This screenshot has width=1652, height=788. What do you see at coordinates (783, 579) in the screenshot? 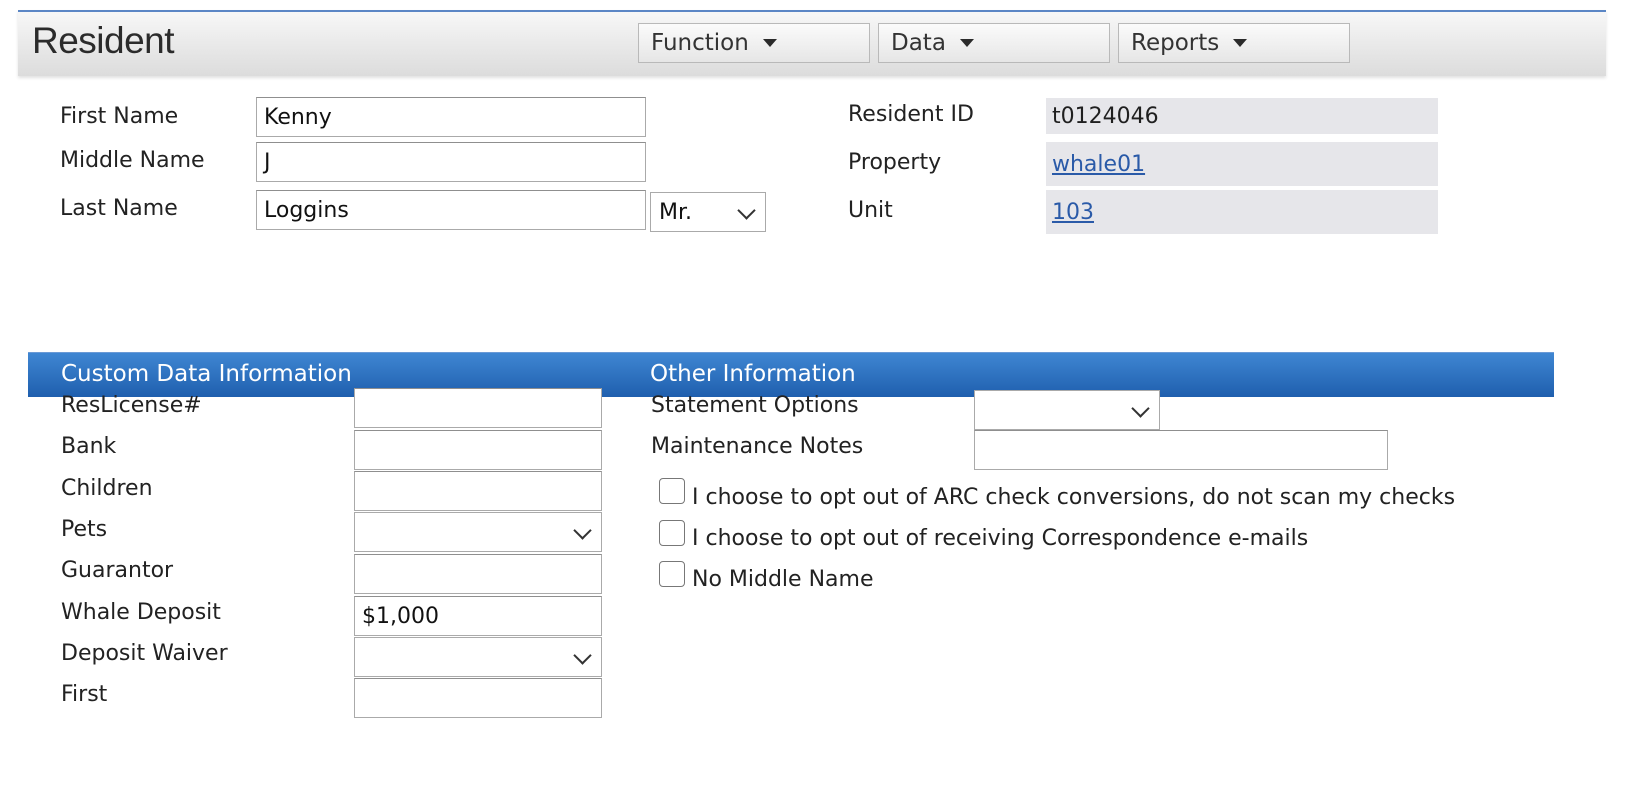
I see `no-middle-name-label: No Middle Name` at bounding box center [783, 579].